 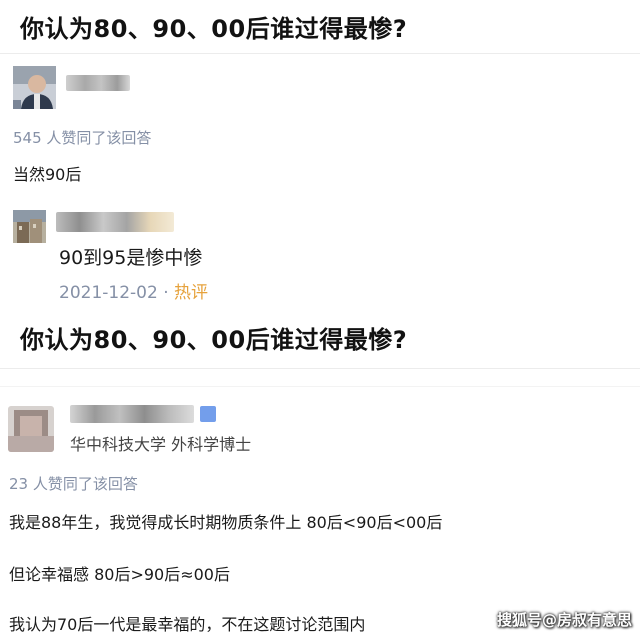 What do you see at coordinates (29, 226) in the screenshot?
I see `commenter-avatar-icon` at bounding box center [29, 226].